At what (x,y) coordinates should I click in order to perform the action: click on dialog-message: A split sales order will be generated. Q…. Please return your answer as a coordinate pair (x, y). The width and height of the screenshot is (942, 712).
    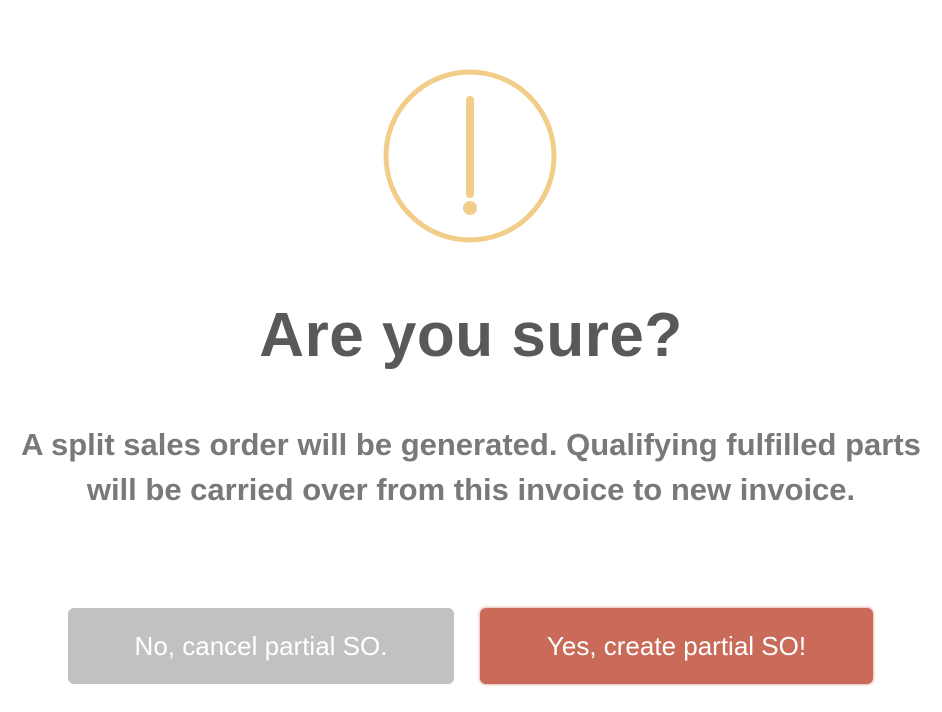
    Looking at the image, I should click on (471, 467).